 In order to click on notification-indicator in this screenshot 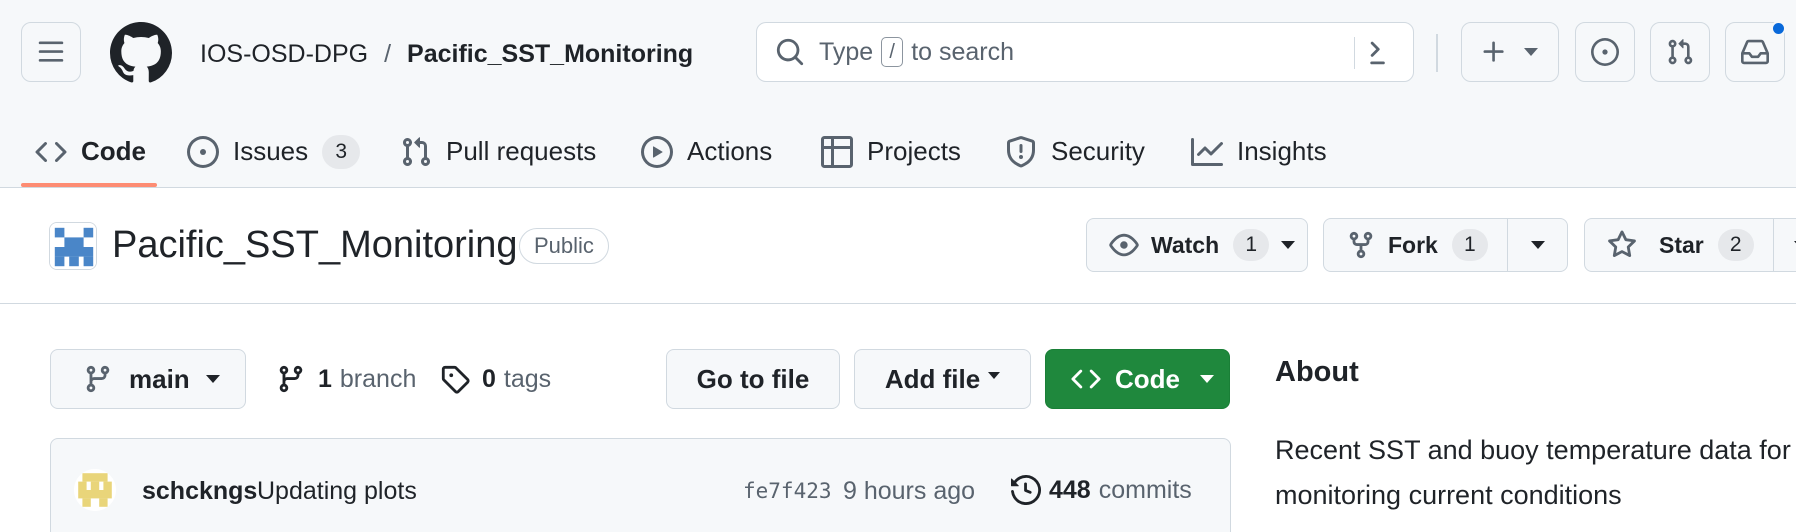, I will do `click(1778, 28)`.